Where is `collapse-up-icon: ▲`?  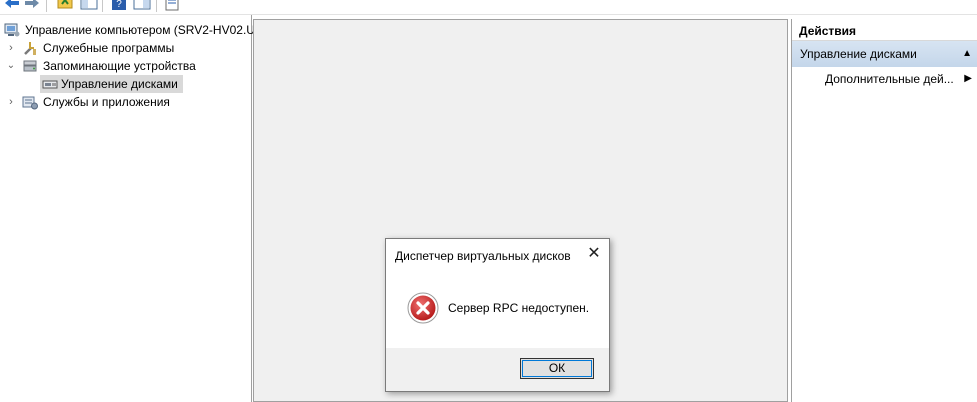
collapse-up-icon: ▲ is located at coordinates (967, 54).